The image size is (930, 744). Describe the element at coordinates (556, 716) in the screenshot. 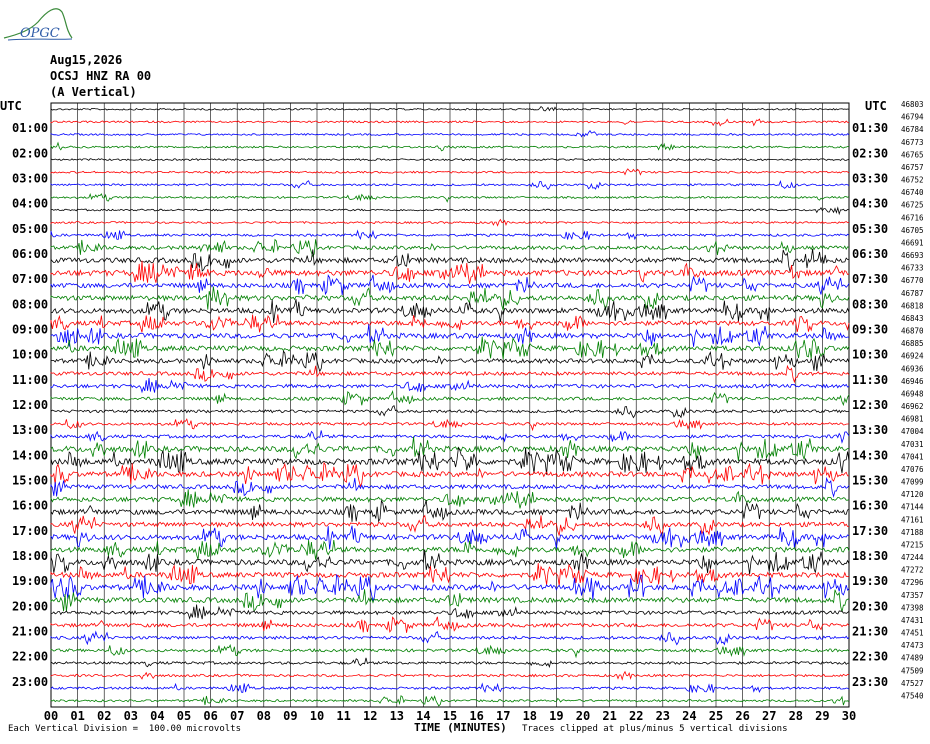

I see `x-tick-label: 19` at that location.